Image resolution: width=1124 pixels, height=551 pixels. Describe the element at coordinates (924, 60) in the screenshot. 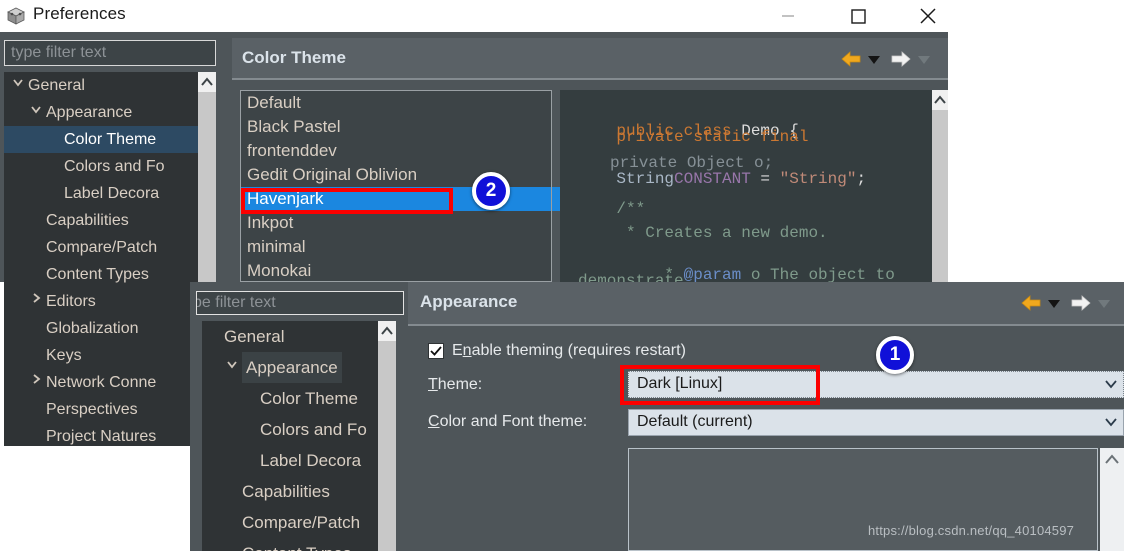

I see `chevron-down-disabled-icon` at that location.